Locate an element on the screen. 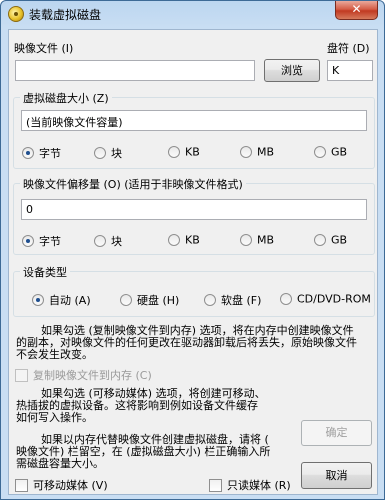 This screenshot has height=500, width=385. disk-size-group: 虚拟磁盘大小 (Z) (当前映像文件容量) 字节 块 KB MB GB is located at coordinates (194, 129).